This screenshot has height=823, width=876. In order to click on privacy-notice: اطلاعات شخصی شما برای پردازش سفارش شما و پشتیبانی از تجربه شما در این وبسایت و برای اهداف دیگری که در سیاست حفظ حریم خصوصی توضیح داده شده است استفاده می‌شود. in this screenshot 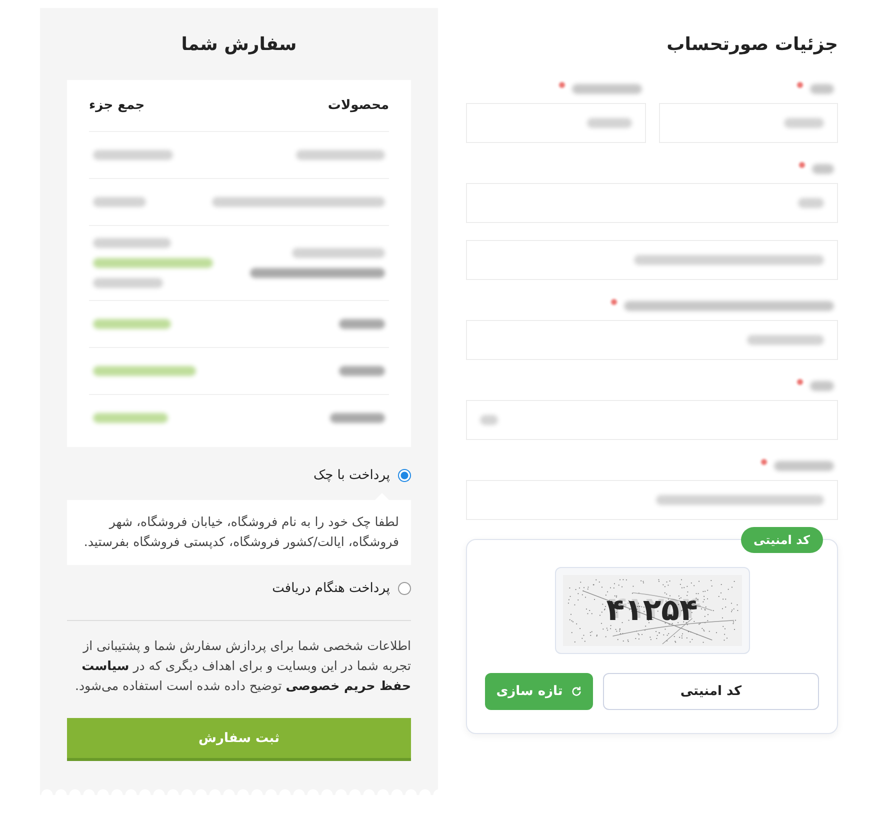, I will do `click(242, 666)`.